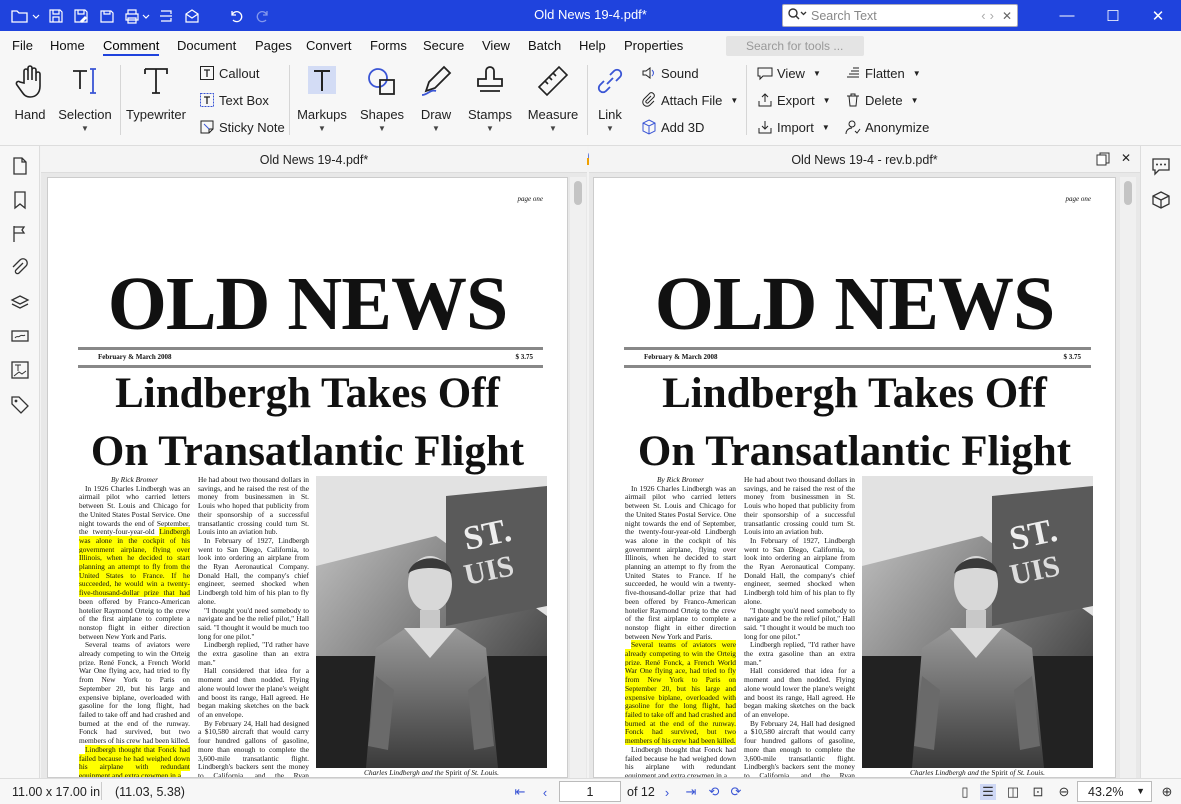  Describe the element at coordinates (81, 15) in the screenshot. I see `save-as-icon` at that location.